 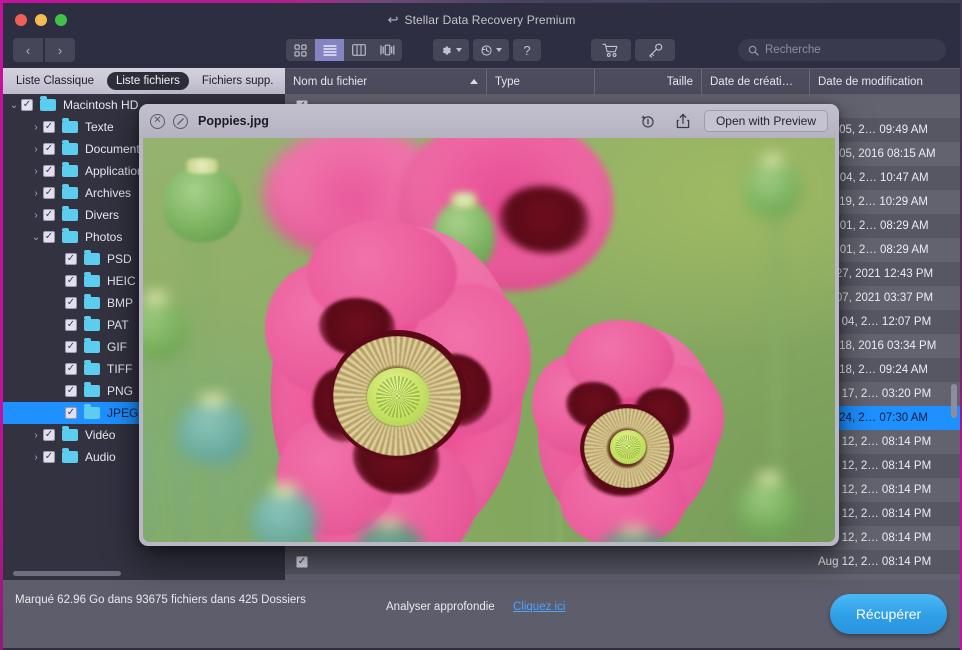 I want to click on poppy-pistil, so click(x=398, y=397).